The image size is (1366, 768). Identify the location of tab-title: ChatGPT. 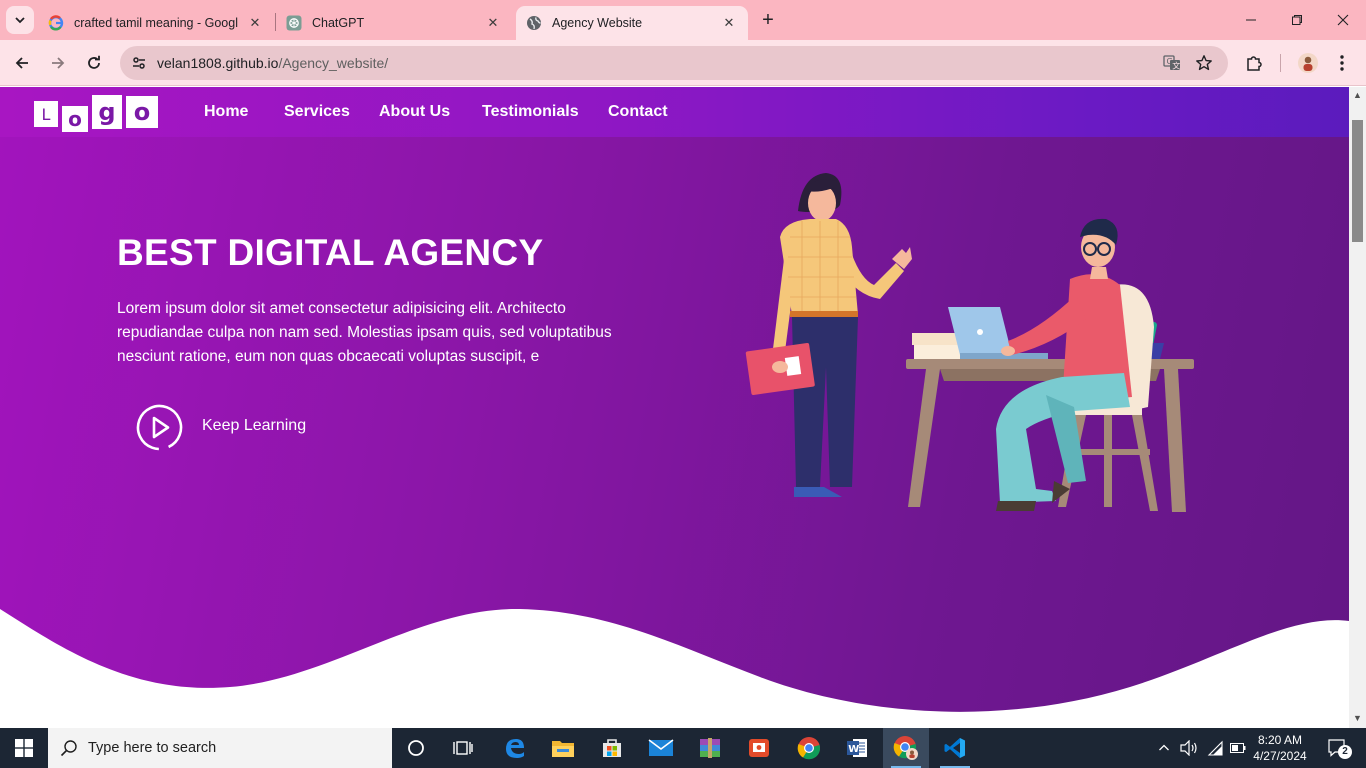
(338, 23).